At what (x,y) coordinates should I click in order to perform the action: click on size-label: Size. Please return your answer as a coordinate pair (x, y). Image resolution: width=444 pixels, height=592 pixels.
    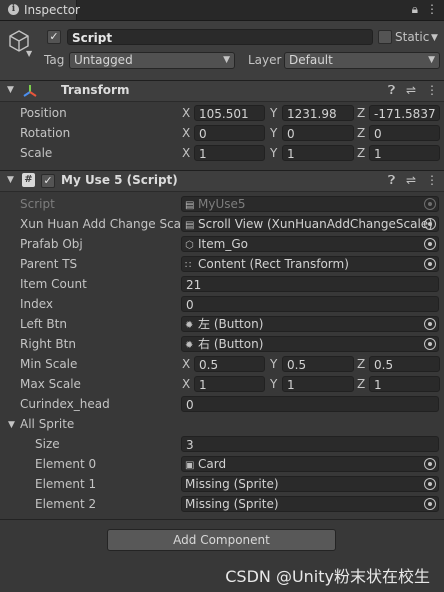
    Looking at the image, I should click on (47, 444).